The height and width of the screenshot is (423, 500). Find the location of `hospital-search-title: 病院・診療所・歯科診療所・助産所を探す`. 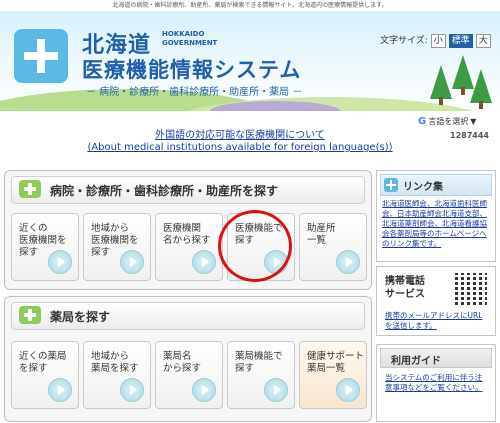

hospital-search-title: 病院・診療所・歯科診療所・助産所を探す is located at coordinates (164, 191).